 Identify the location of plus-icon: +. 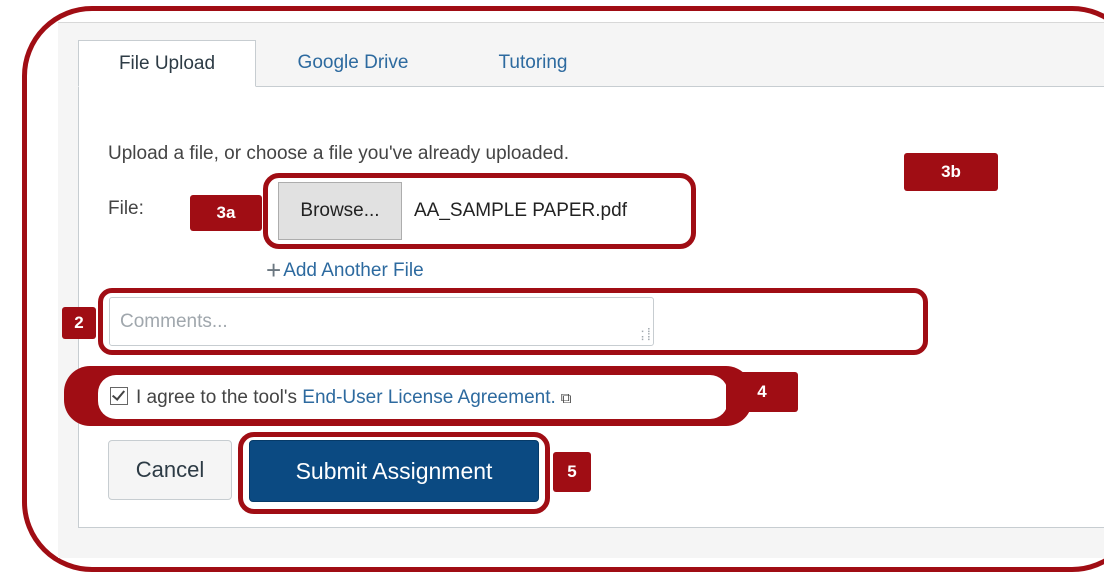
(274, 270).